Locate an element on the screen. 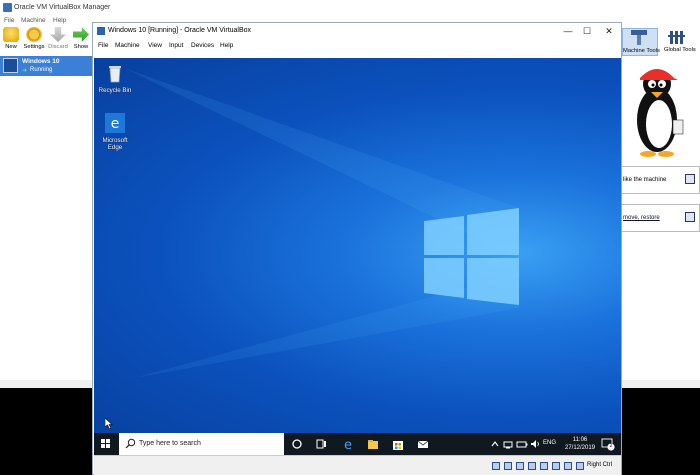 Image resolution: width=700 pixels, height=475 pixels. task-view-icon is located at coordinates (321, 444).